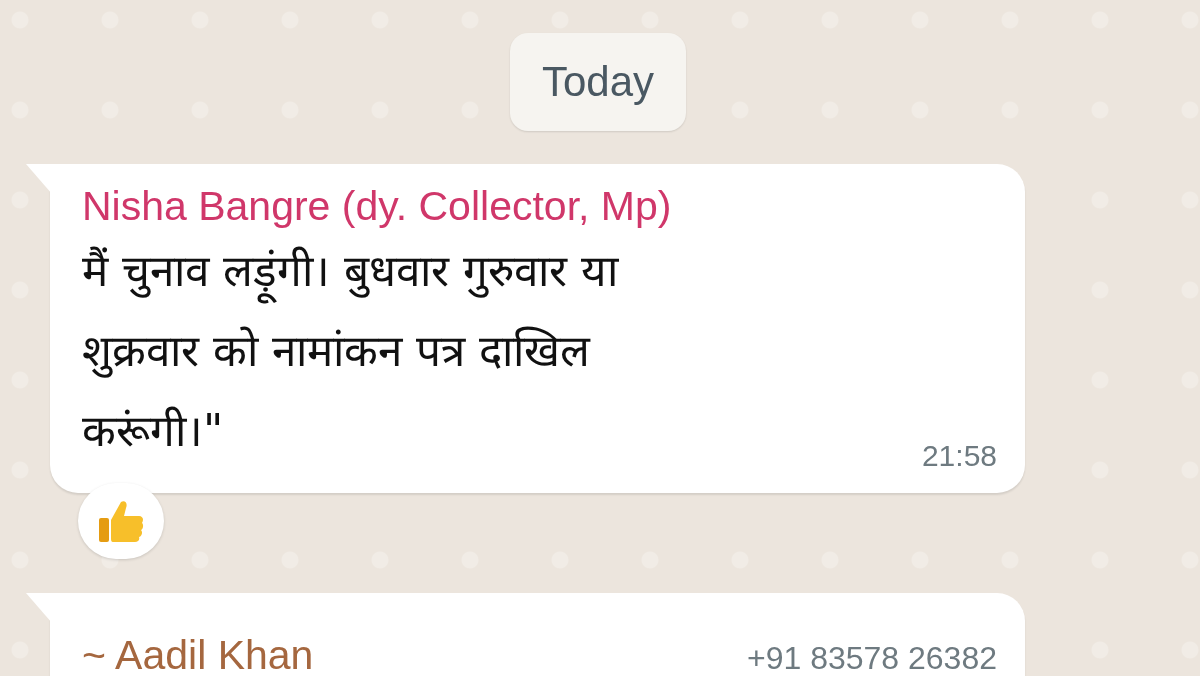 Image resolution: width=1200 pixels, height=676 pixels. Describe the element at coordinates (337, 352) in the screenshot. I see `message-text: शुक्रवार को नामांकन पत्र दाखिल` at that location.